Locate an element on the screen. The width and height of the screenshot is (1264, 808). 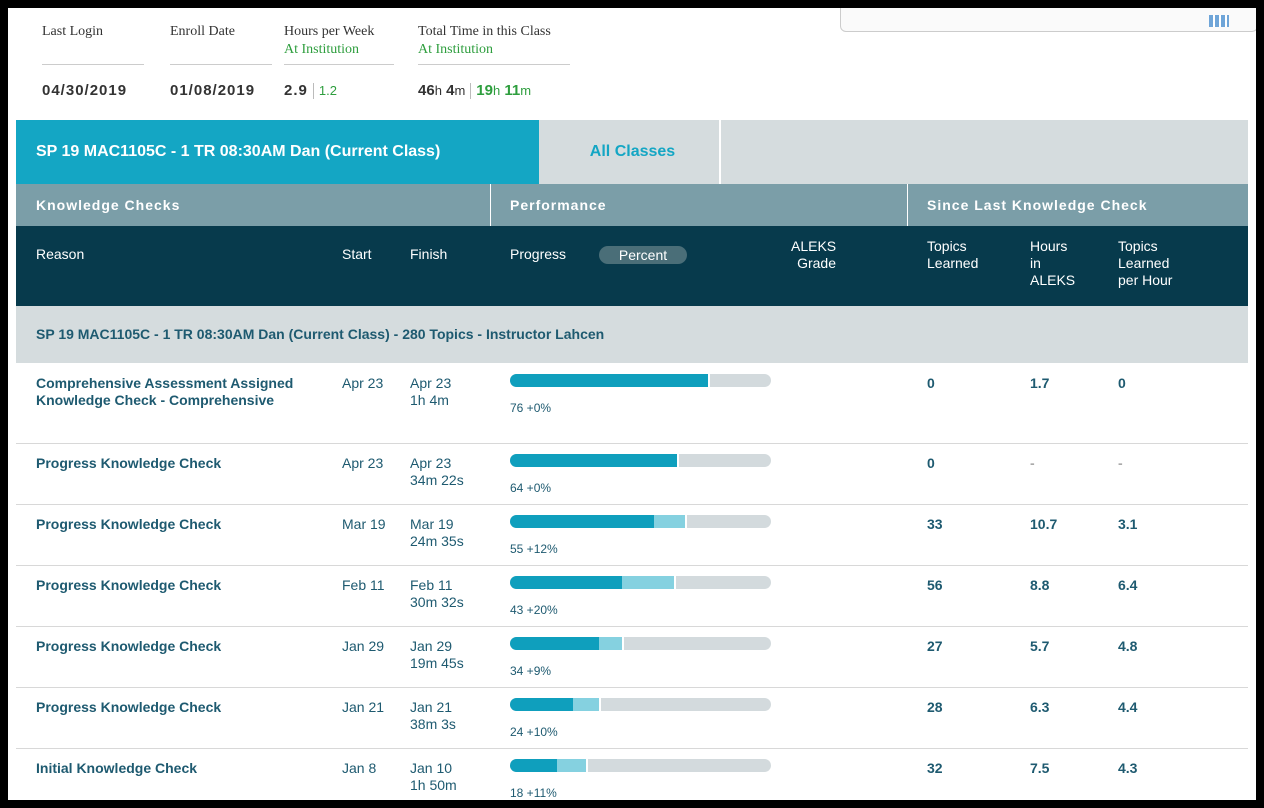
row-topics-learned: 32 is located at coordinates (935, 768).